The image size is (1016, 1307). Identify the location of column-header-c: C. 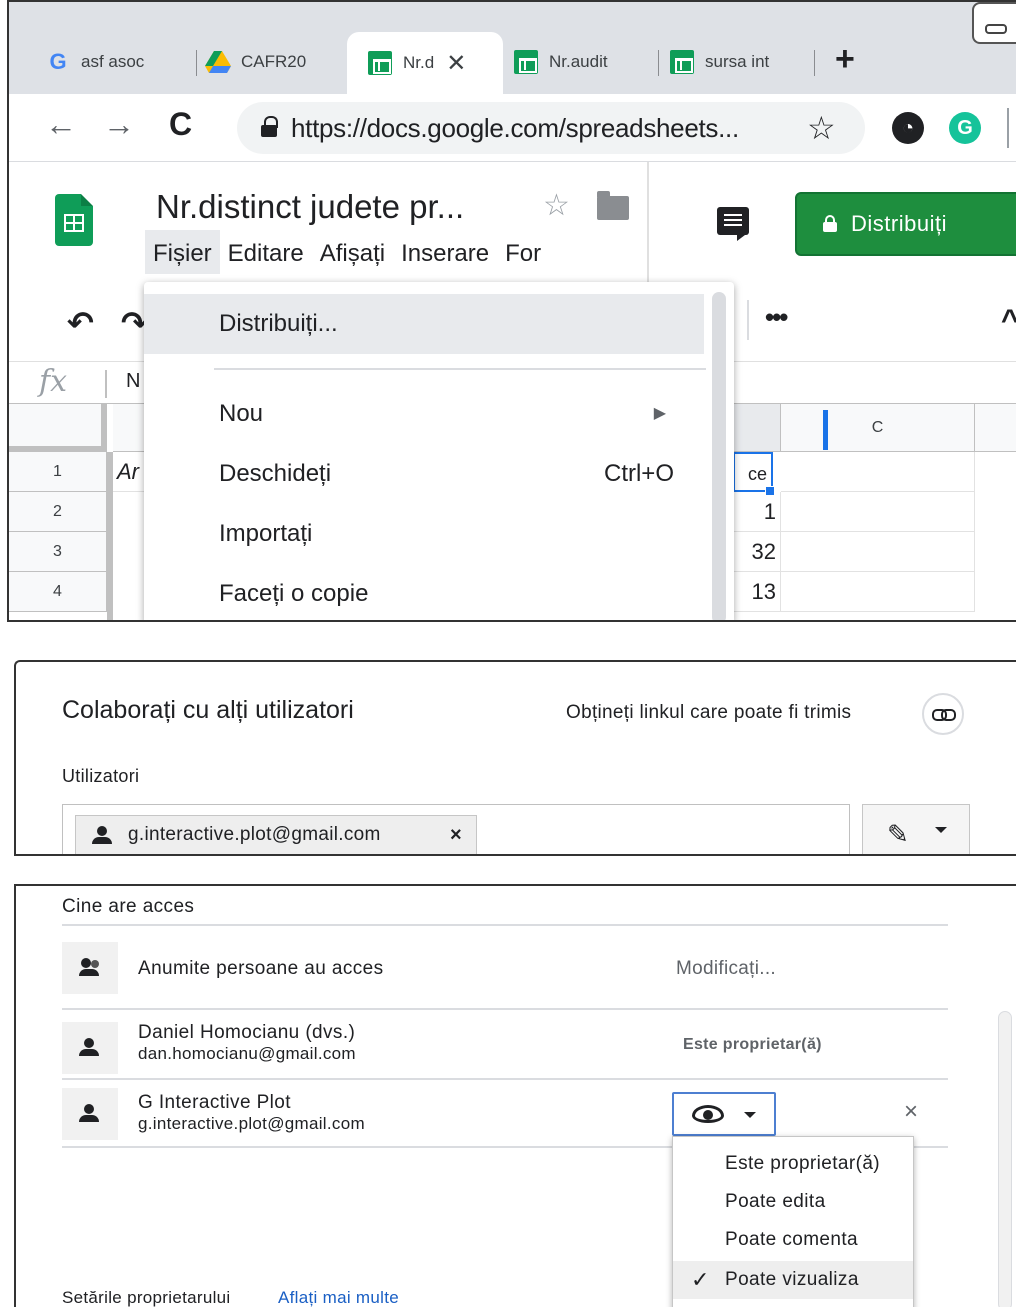
(878, 428).